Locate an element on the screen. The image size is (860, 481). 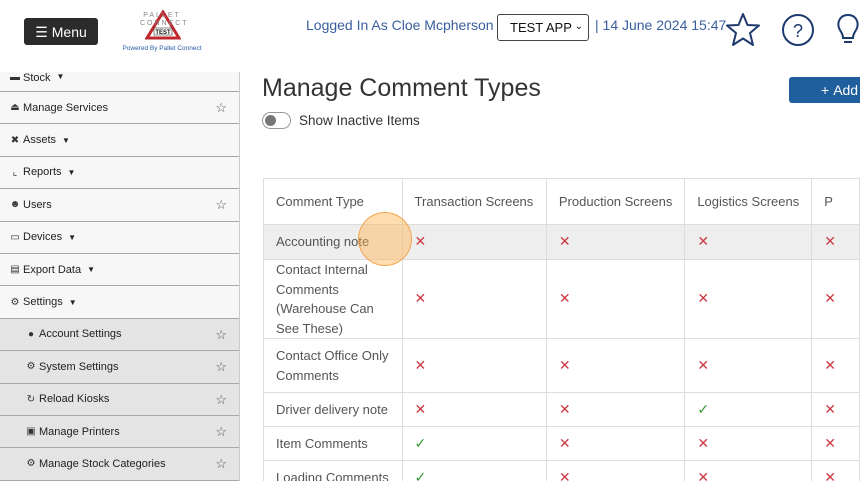
export-icon: ▤ is located at coordinates (15, 270).